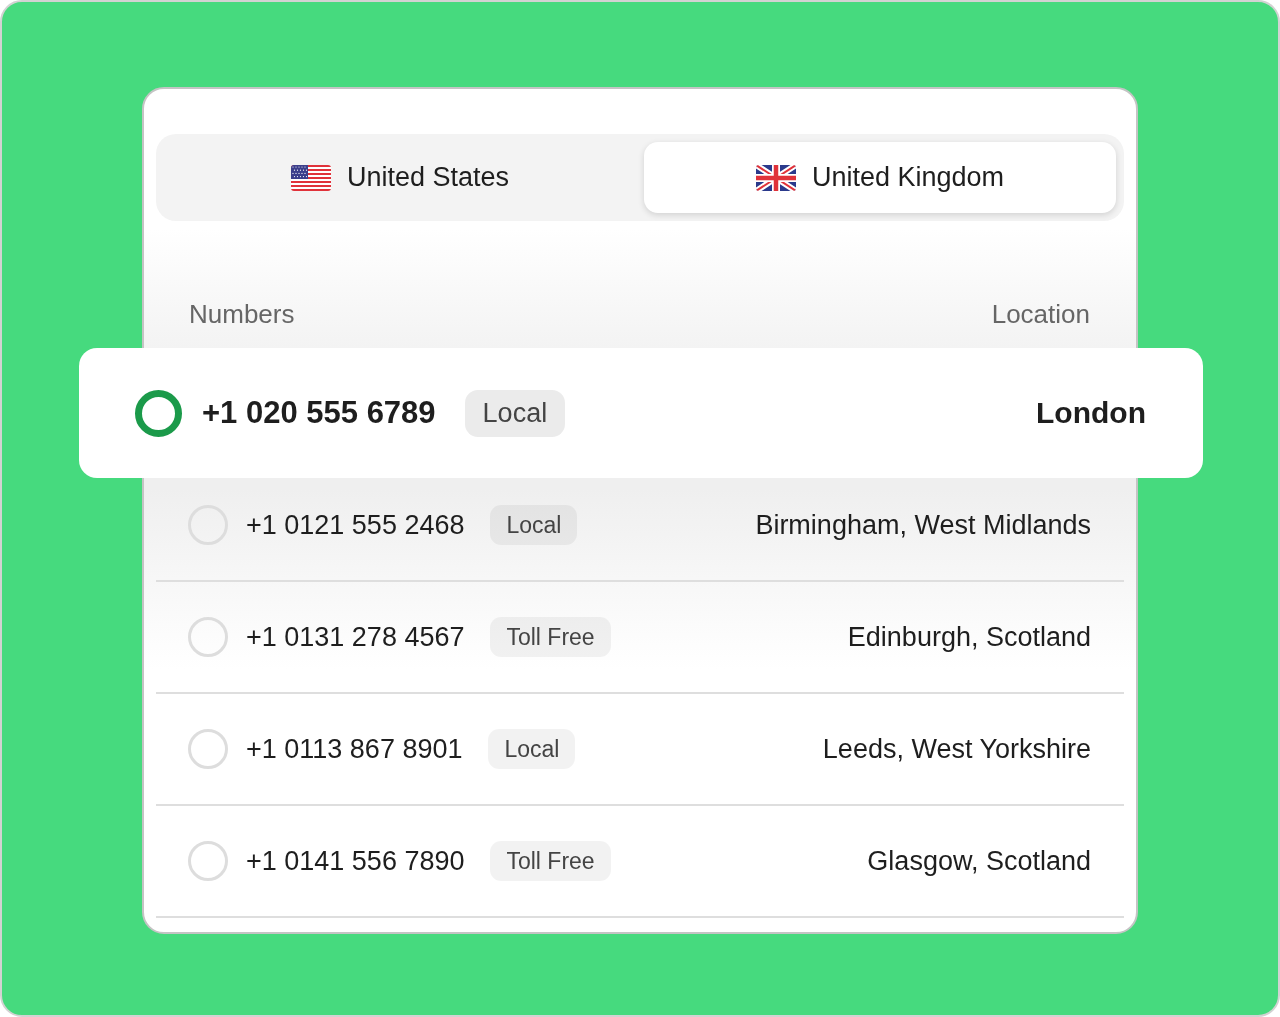 Image resolution: width=1280 pixels, height=1017 pixels. What do you see at coordinates (355, 637) in the screenshot?
I see `phone-number: +1 0131 278 4567` at bounding box center [355, 637].